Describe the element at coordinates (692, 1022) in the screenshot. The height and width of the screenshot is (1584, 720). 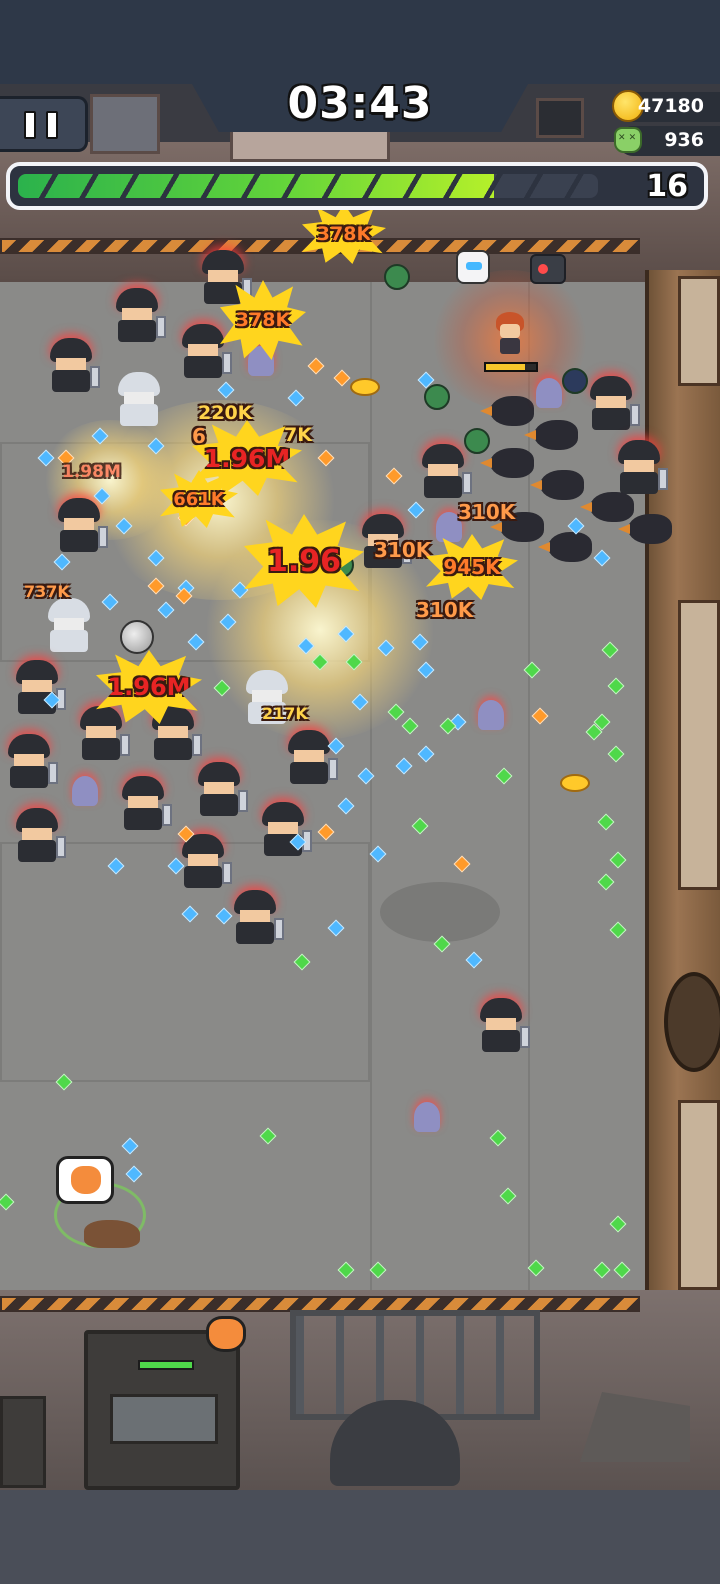
I see `hatch` at that location.